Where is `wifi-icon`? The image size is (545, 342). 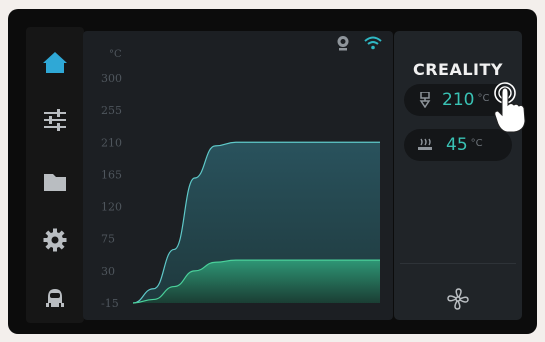
wifi-icon is located at coordinates (373, 43).